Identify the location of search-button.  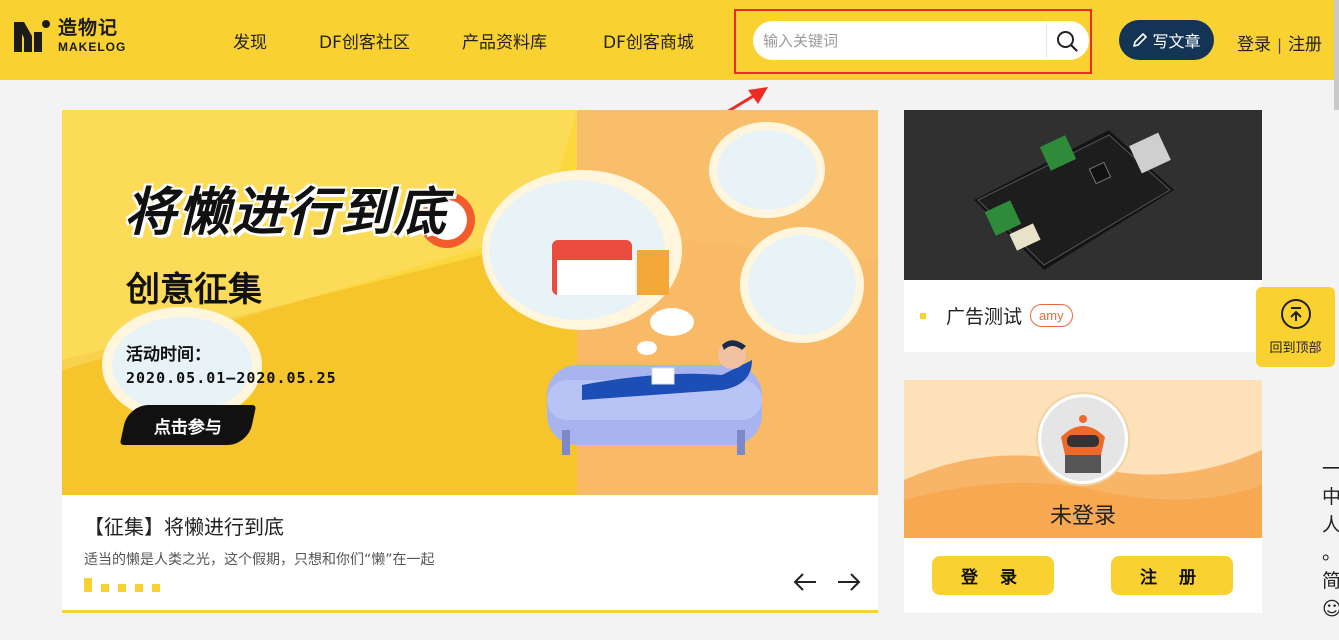
(1066, 40).